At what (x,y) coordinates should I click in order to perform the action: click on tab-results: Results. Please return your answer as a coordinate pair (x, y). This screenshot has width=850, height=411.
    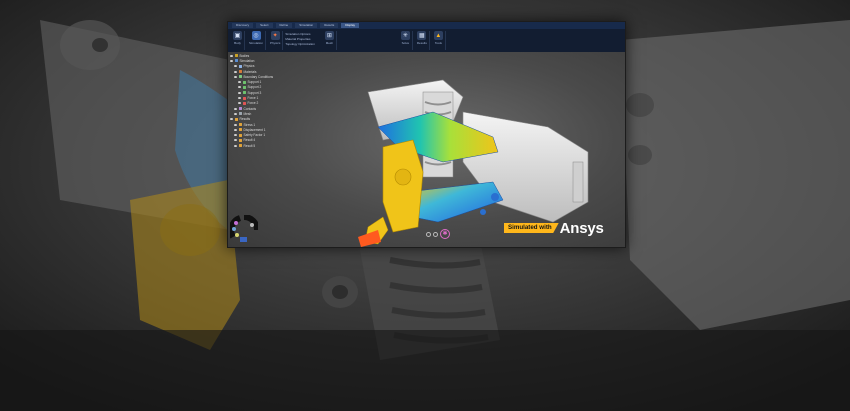
    Looking at the image, I should click on (329, 25).